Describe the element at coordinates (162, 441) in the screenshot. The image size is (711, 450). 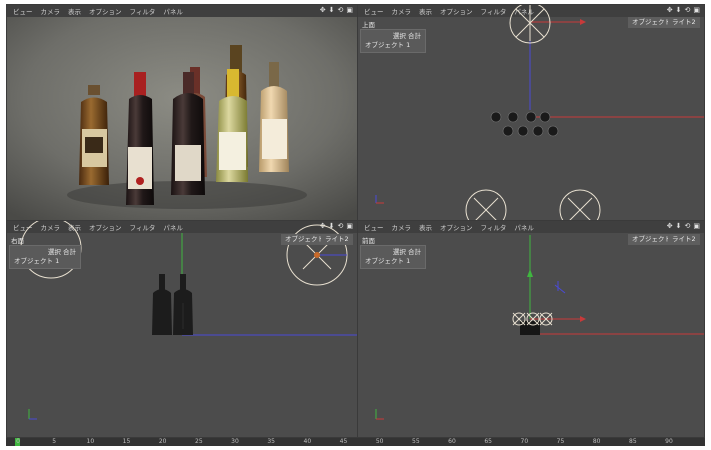
I see `timeline-tick-label: 20` at that location.